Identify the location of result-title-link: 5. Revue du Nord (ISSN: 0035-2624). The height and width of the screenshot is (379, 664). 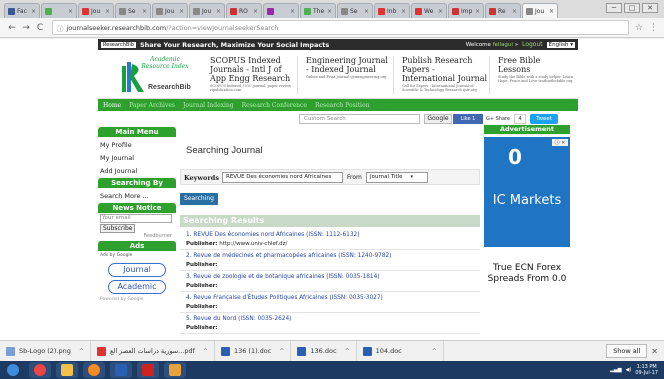
(333, 319).